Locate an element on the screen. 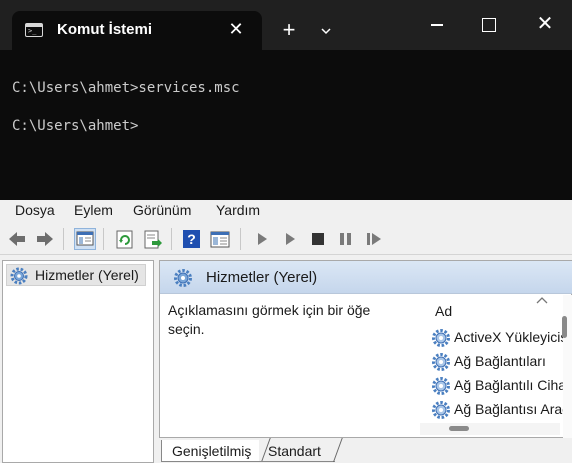  export-list-icon is located at coordinates (153, 239).